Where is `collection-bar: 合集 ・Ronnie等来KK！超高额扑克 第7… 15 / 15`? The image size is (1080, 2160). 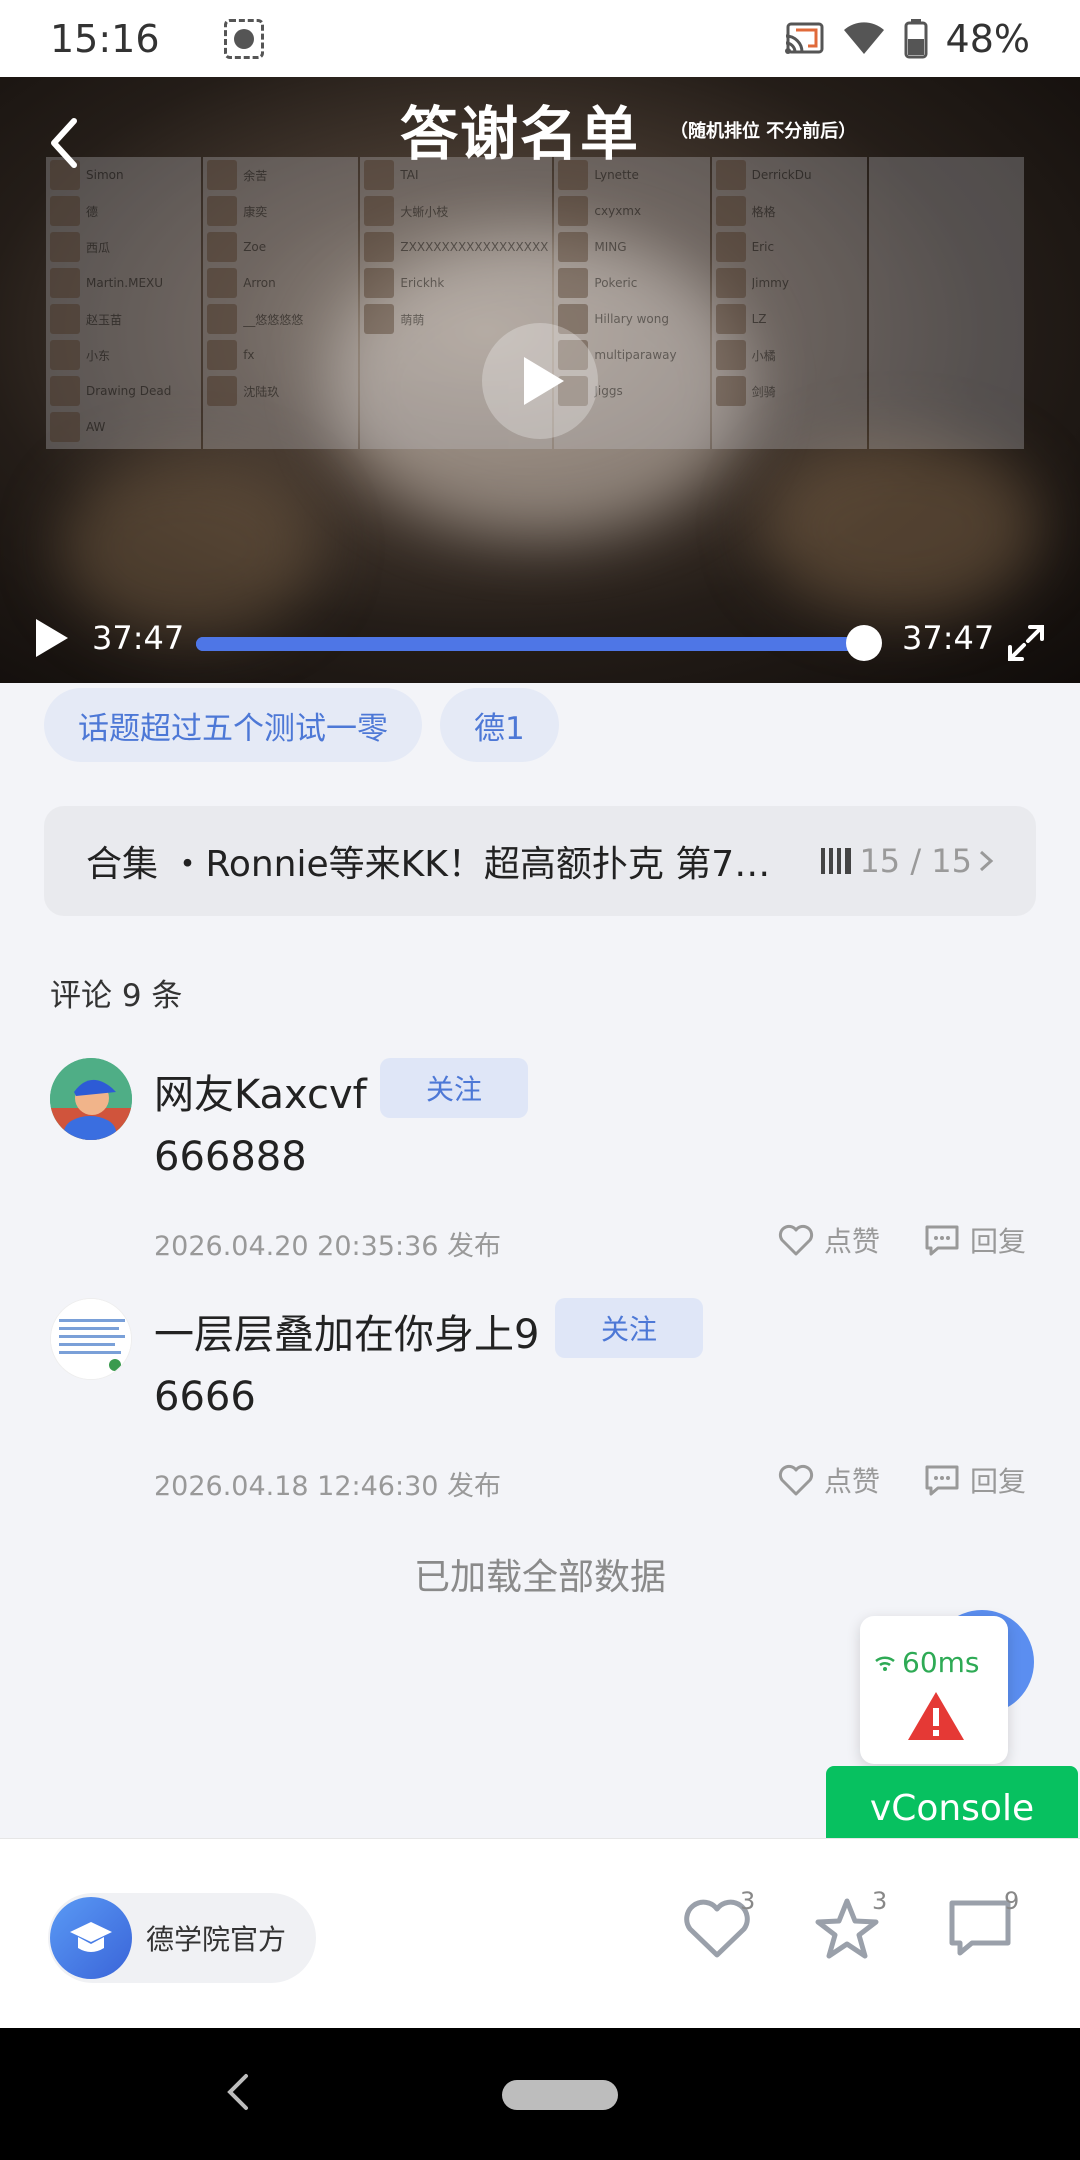 collection-bar: 合集 ・Ronnie等来KK！超高额扑克 第7… 15 / 15 is located at coordinates (540, 861).